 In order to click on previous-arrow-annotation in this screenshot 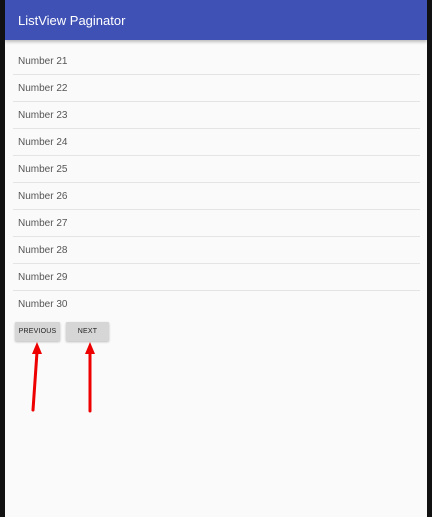, I will do `click(36, 377)`.